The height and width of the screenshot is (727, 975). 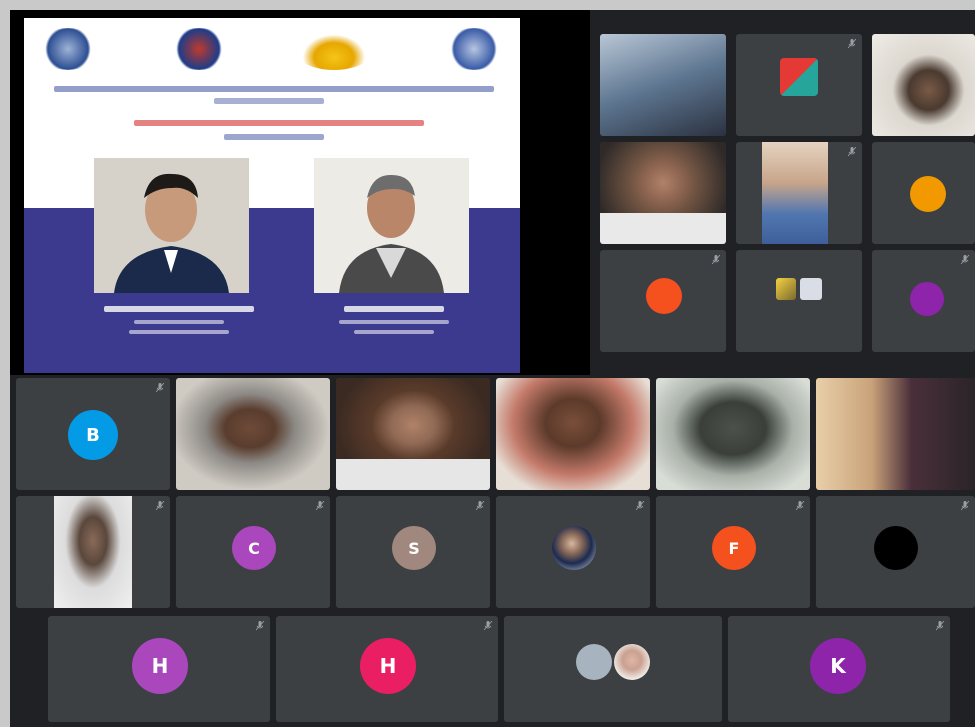 What do you see at coordinates (254, 548) in the screenshot?
I see `participant-avatar: C` at bounding box center [254, 548].